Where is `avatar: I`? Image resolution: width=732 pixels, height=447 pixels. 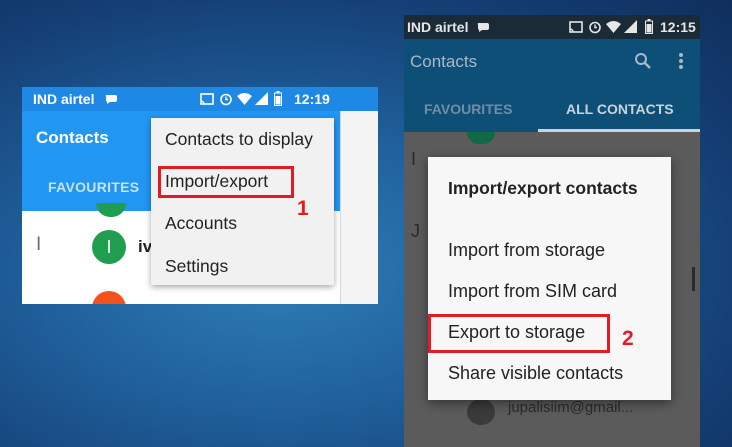
avatar: I is located at coordinates (109, 247).